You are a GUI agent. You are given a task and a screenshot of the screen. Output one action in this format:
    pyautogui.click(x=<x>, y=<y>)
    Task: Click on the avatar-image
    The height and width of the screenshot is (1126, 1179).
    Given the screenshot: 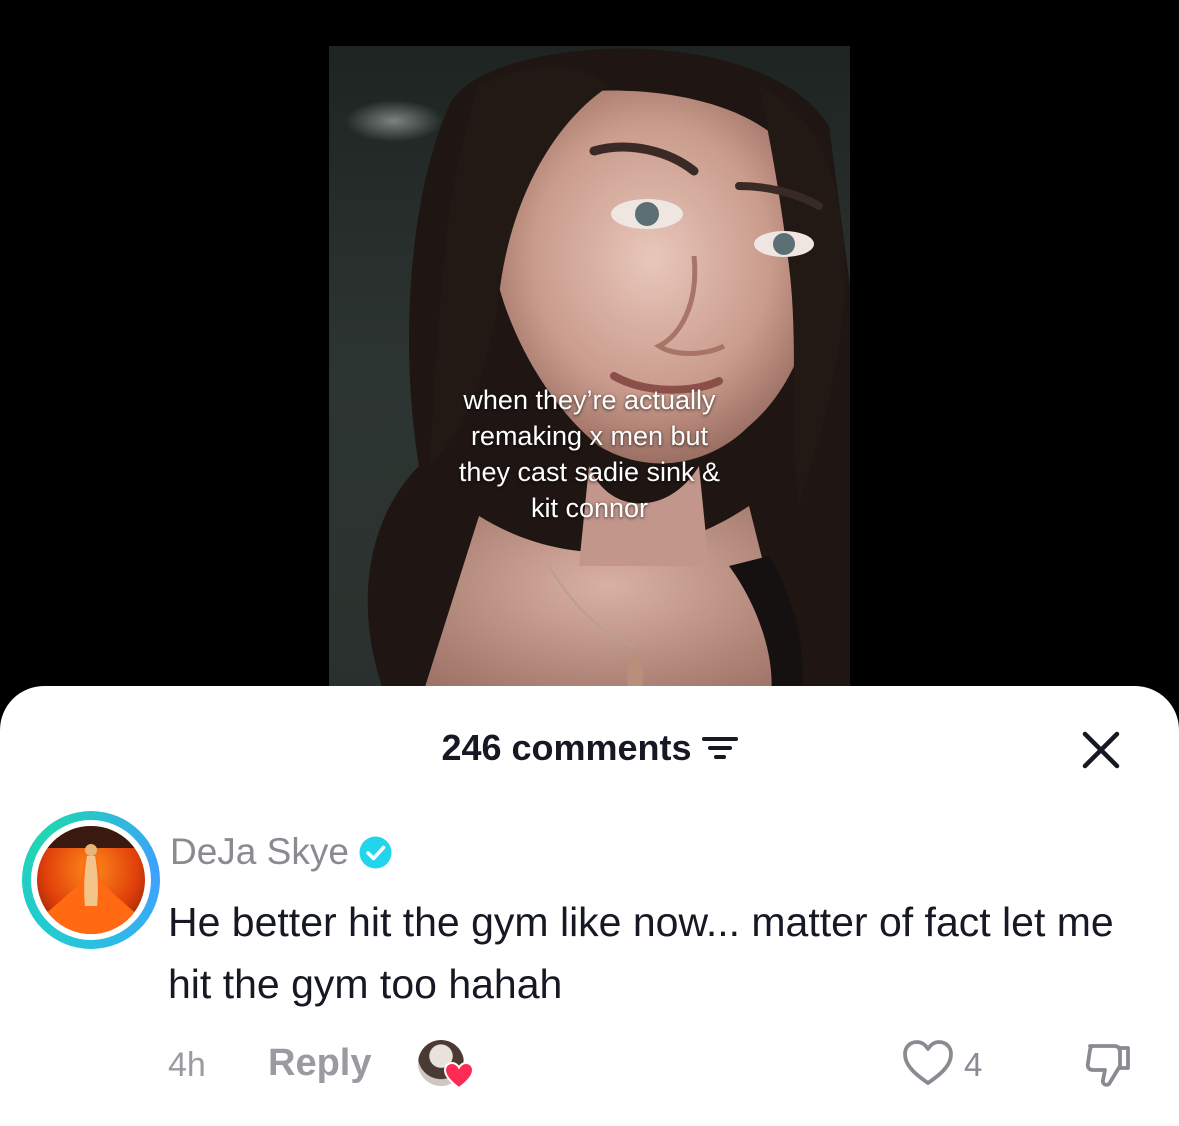 What is the action you would take?
    pyautogui.click(x=91, y=880)
    